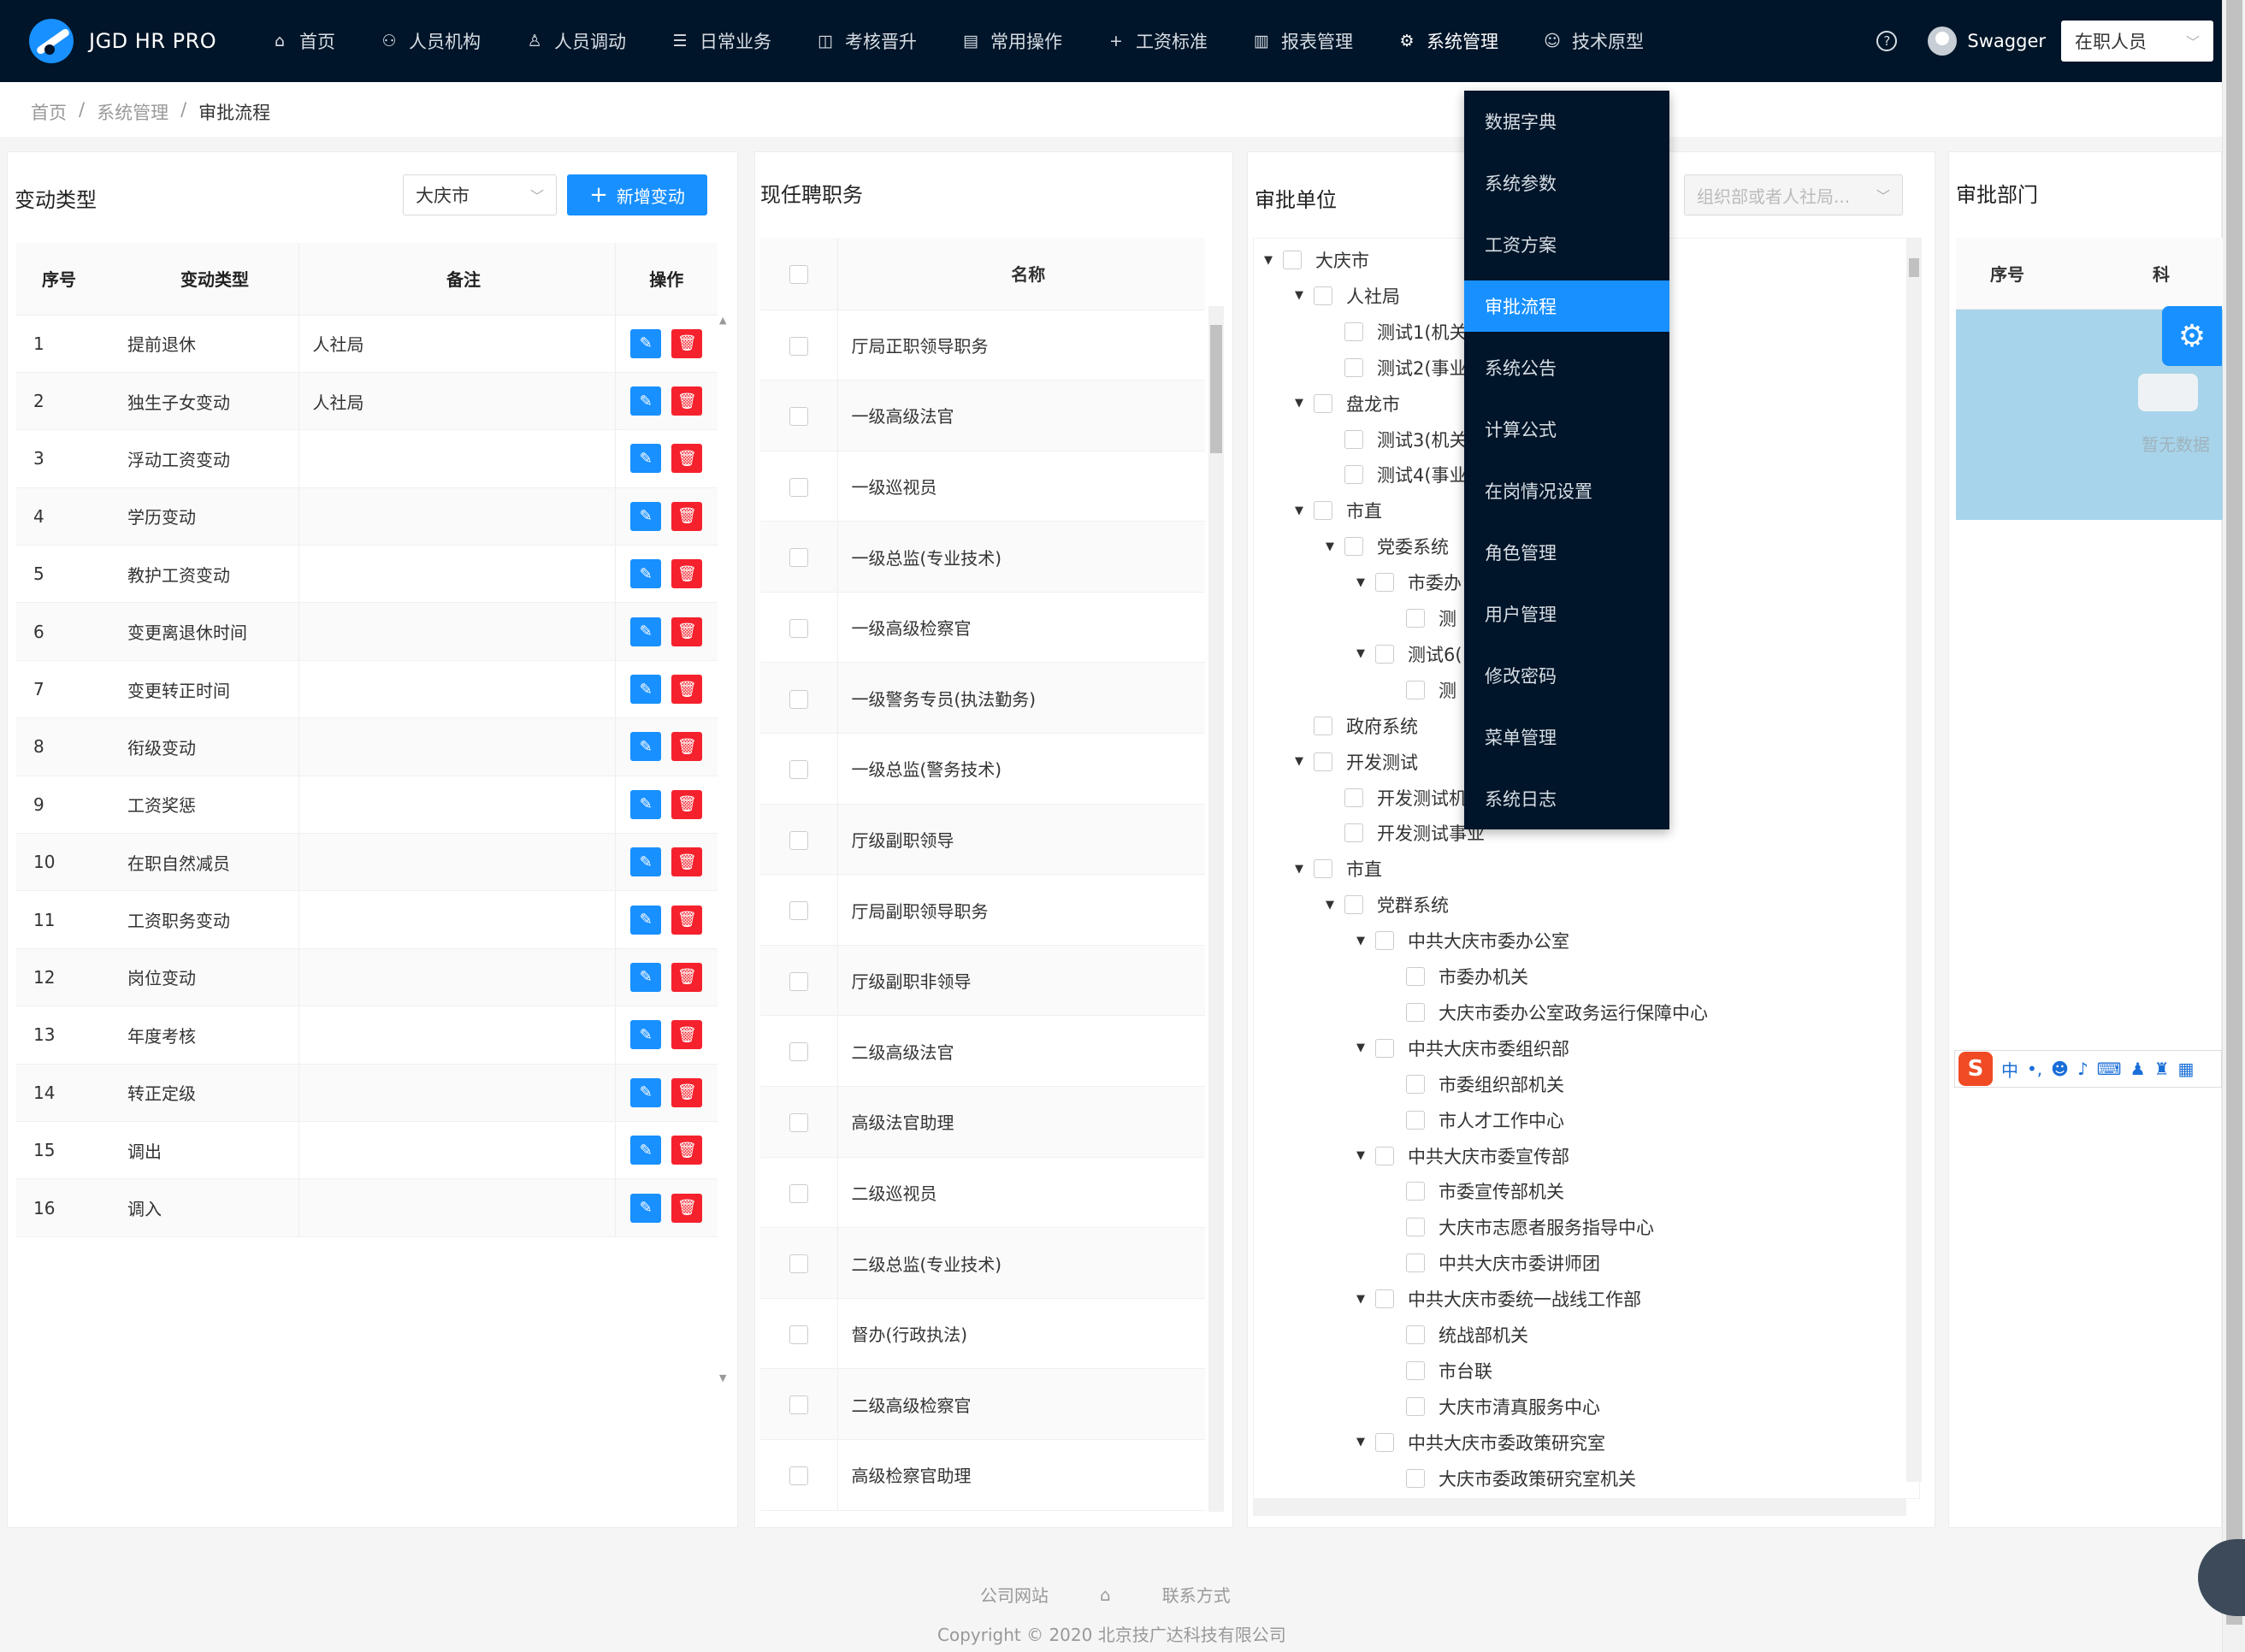 The height and width of the screenshot is (1652, 2245). Describe the element at coordinates (367, 1207) in the screenshot. I see `table-row: 16 调入 ✎ 🗑` at that location.